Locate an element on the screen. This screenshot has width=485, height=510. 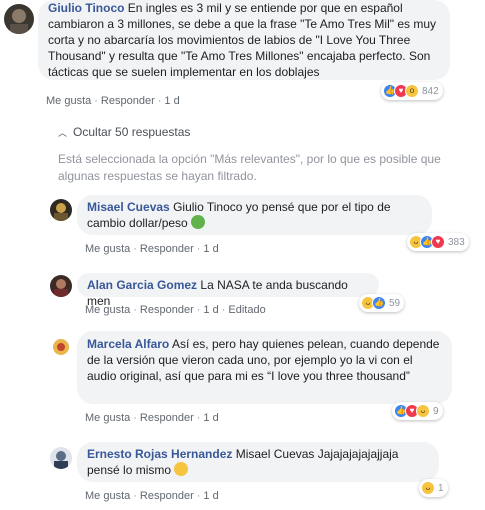
like-icon: 👍 is located at coordinates (379, 303).